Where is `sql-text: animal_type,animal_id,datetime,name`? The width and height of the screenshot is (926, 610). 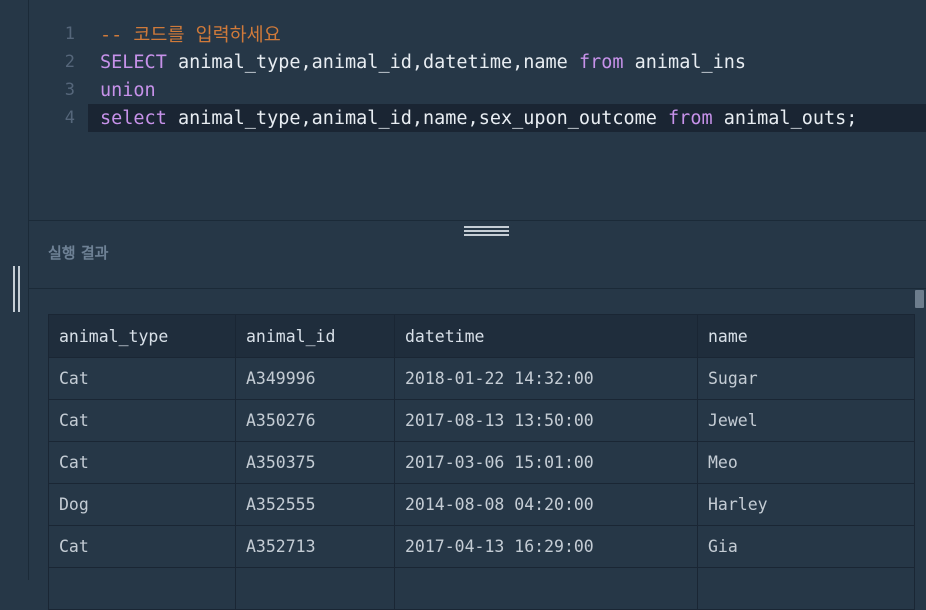
sql-text: animal_type,animal_id,datetime,name is located at coordinates (372, 62).